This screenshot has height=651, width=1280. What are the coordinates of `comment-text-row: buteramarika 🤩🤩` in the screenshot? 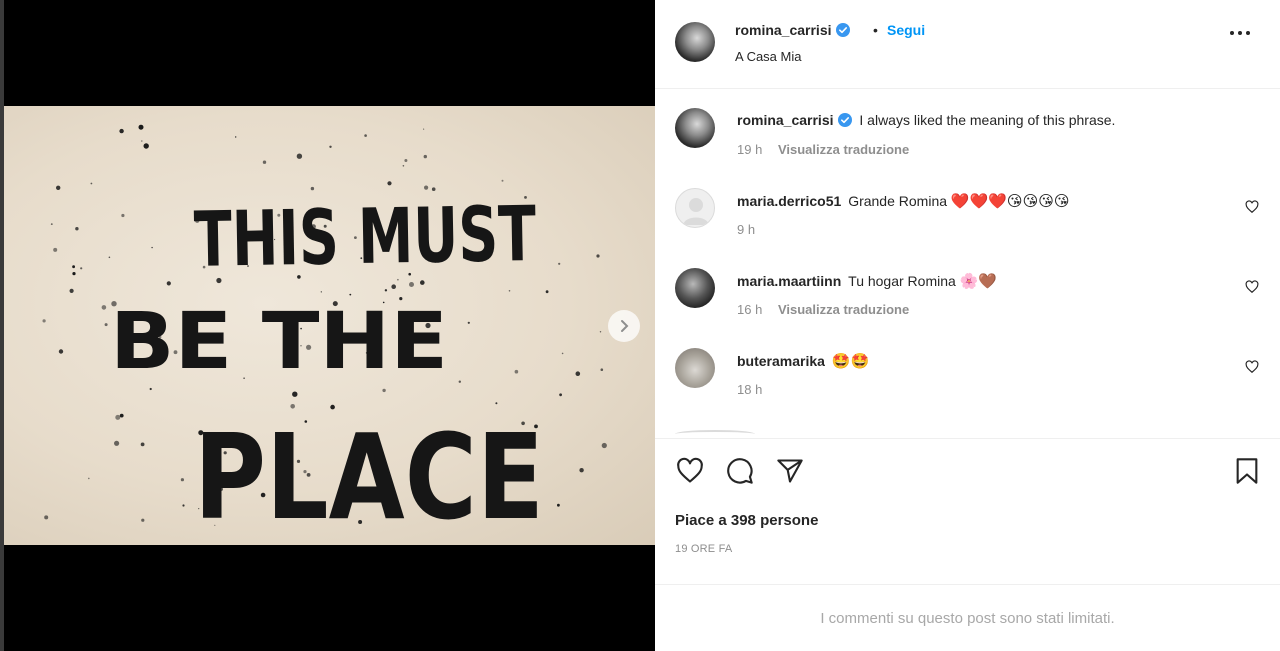 It's located at (803, 361).